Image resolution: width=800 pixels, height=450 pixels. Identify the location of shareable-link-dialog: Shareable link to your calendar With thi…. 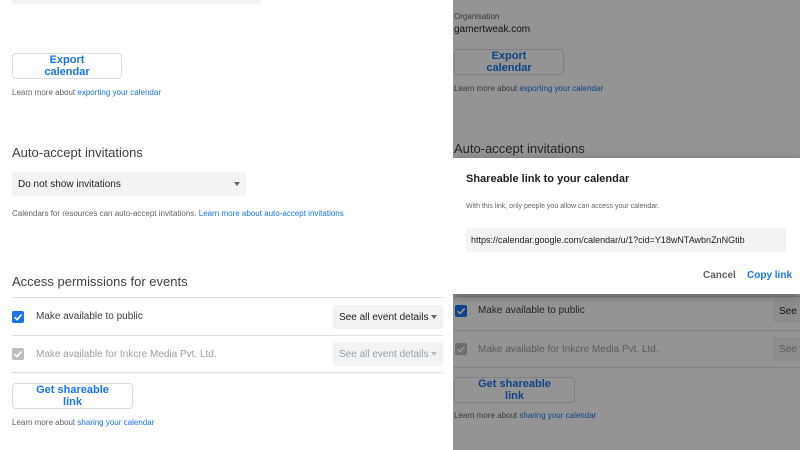
(626, 226).